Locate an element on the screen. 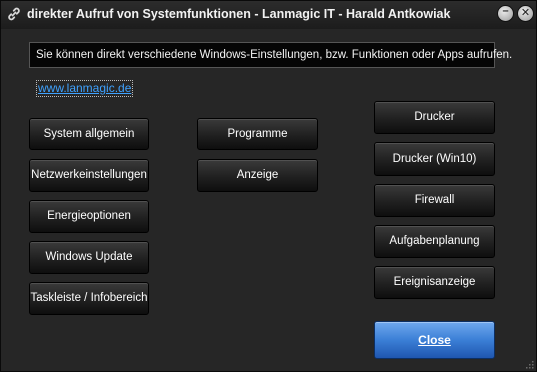  close-button: Close is located at coordinates (434, 340).